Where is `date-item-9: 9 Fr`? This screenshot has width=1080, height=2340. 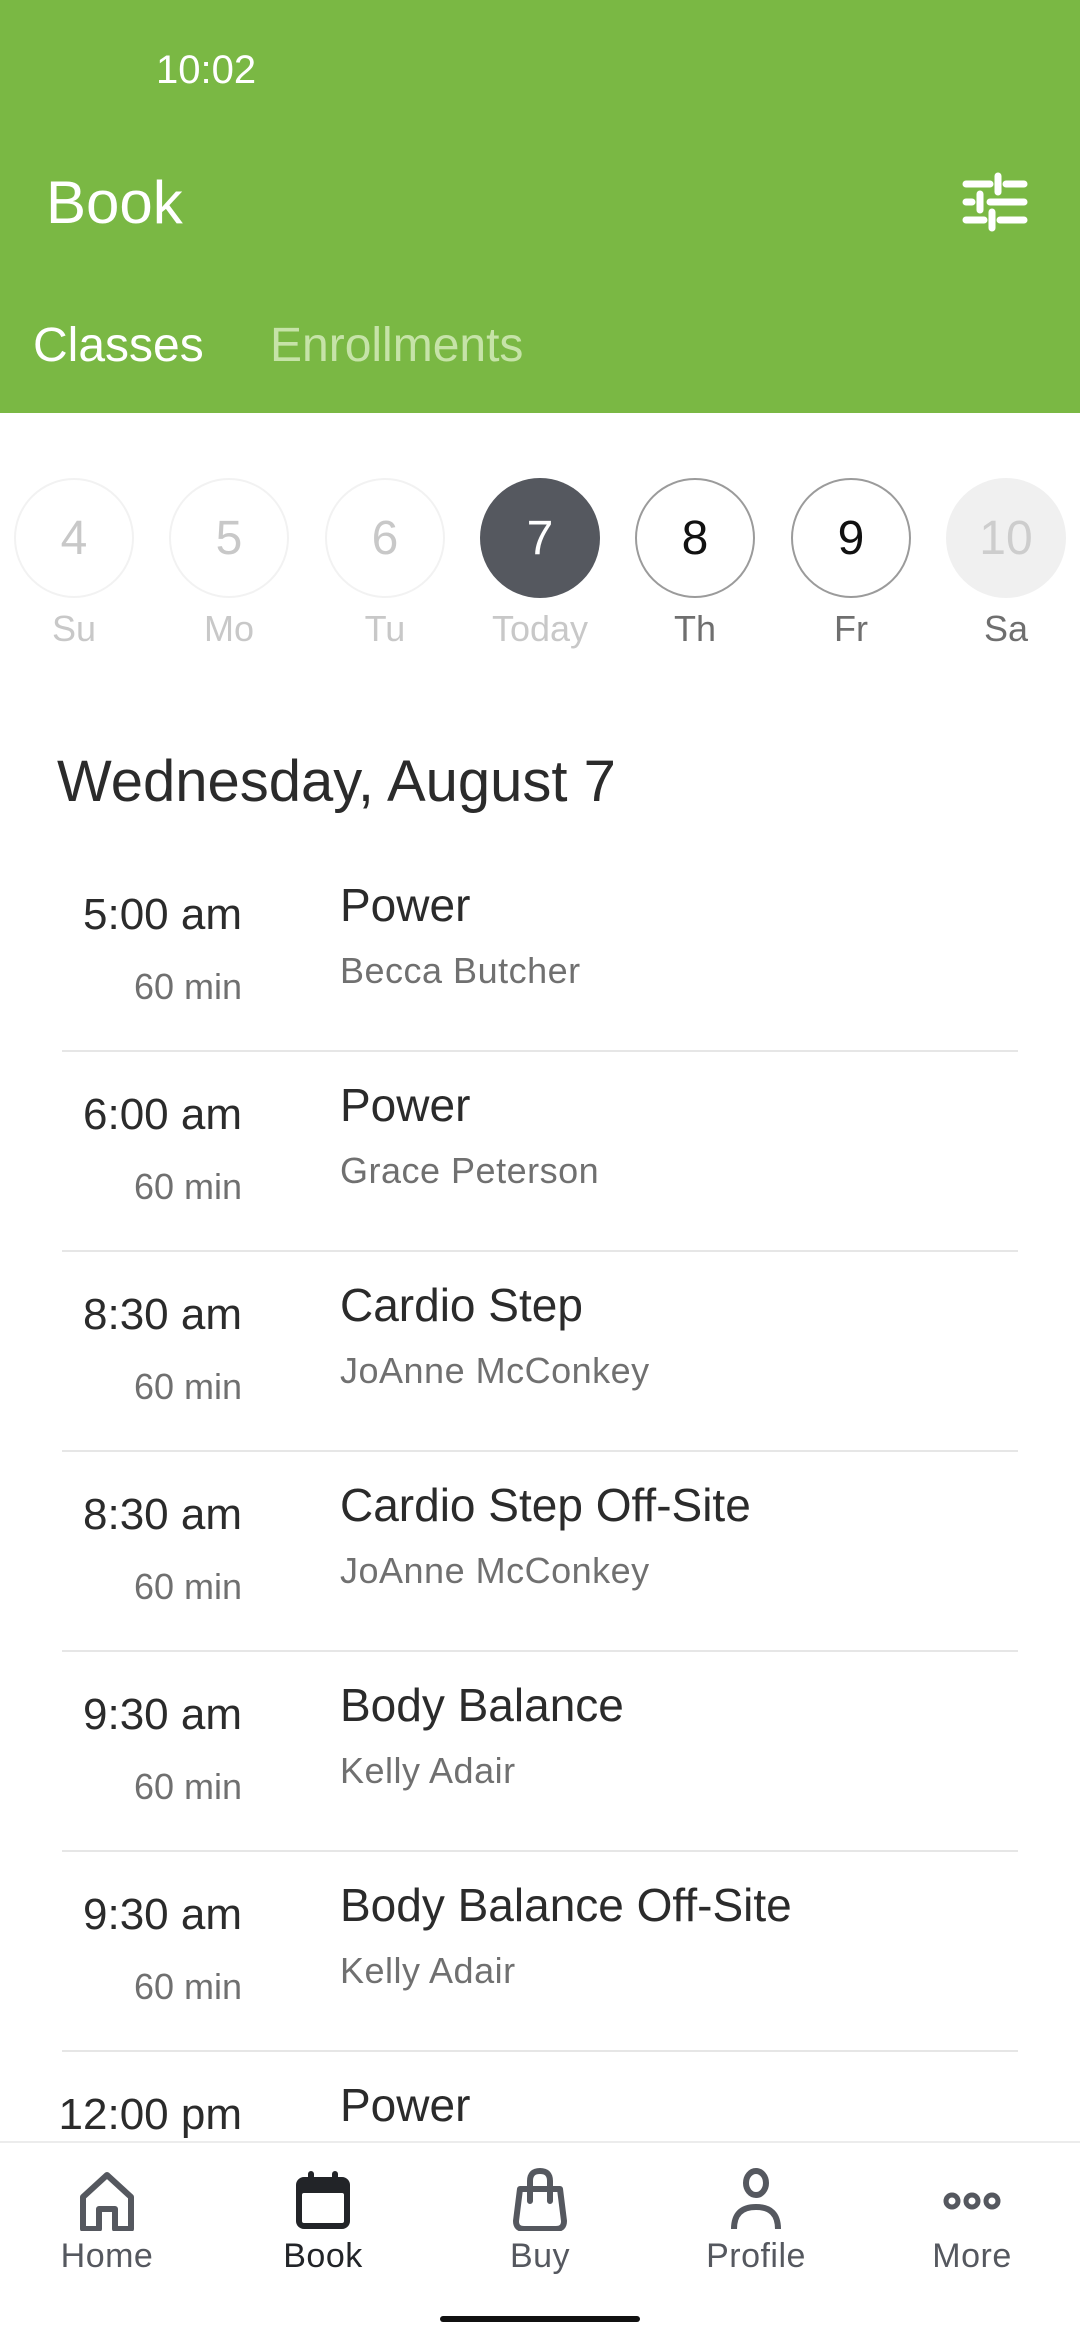
date-item-9: 9 Fr is located at coordinates (851, 564).